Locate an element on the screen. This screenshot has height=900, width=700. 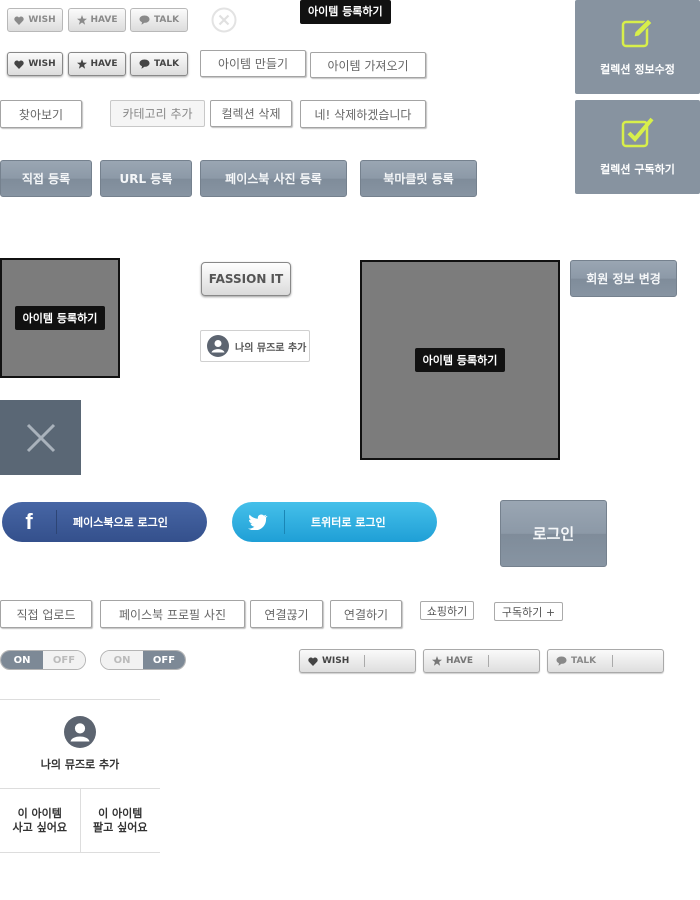
have-bar: HAVE is located at coordinates (481, 661).